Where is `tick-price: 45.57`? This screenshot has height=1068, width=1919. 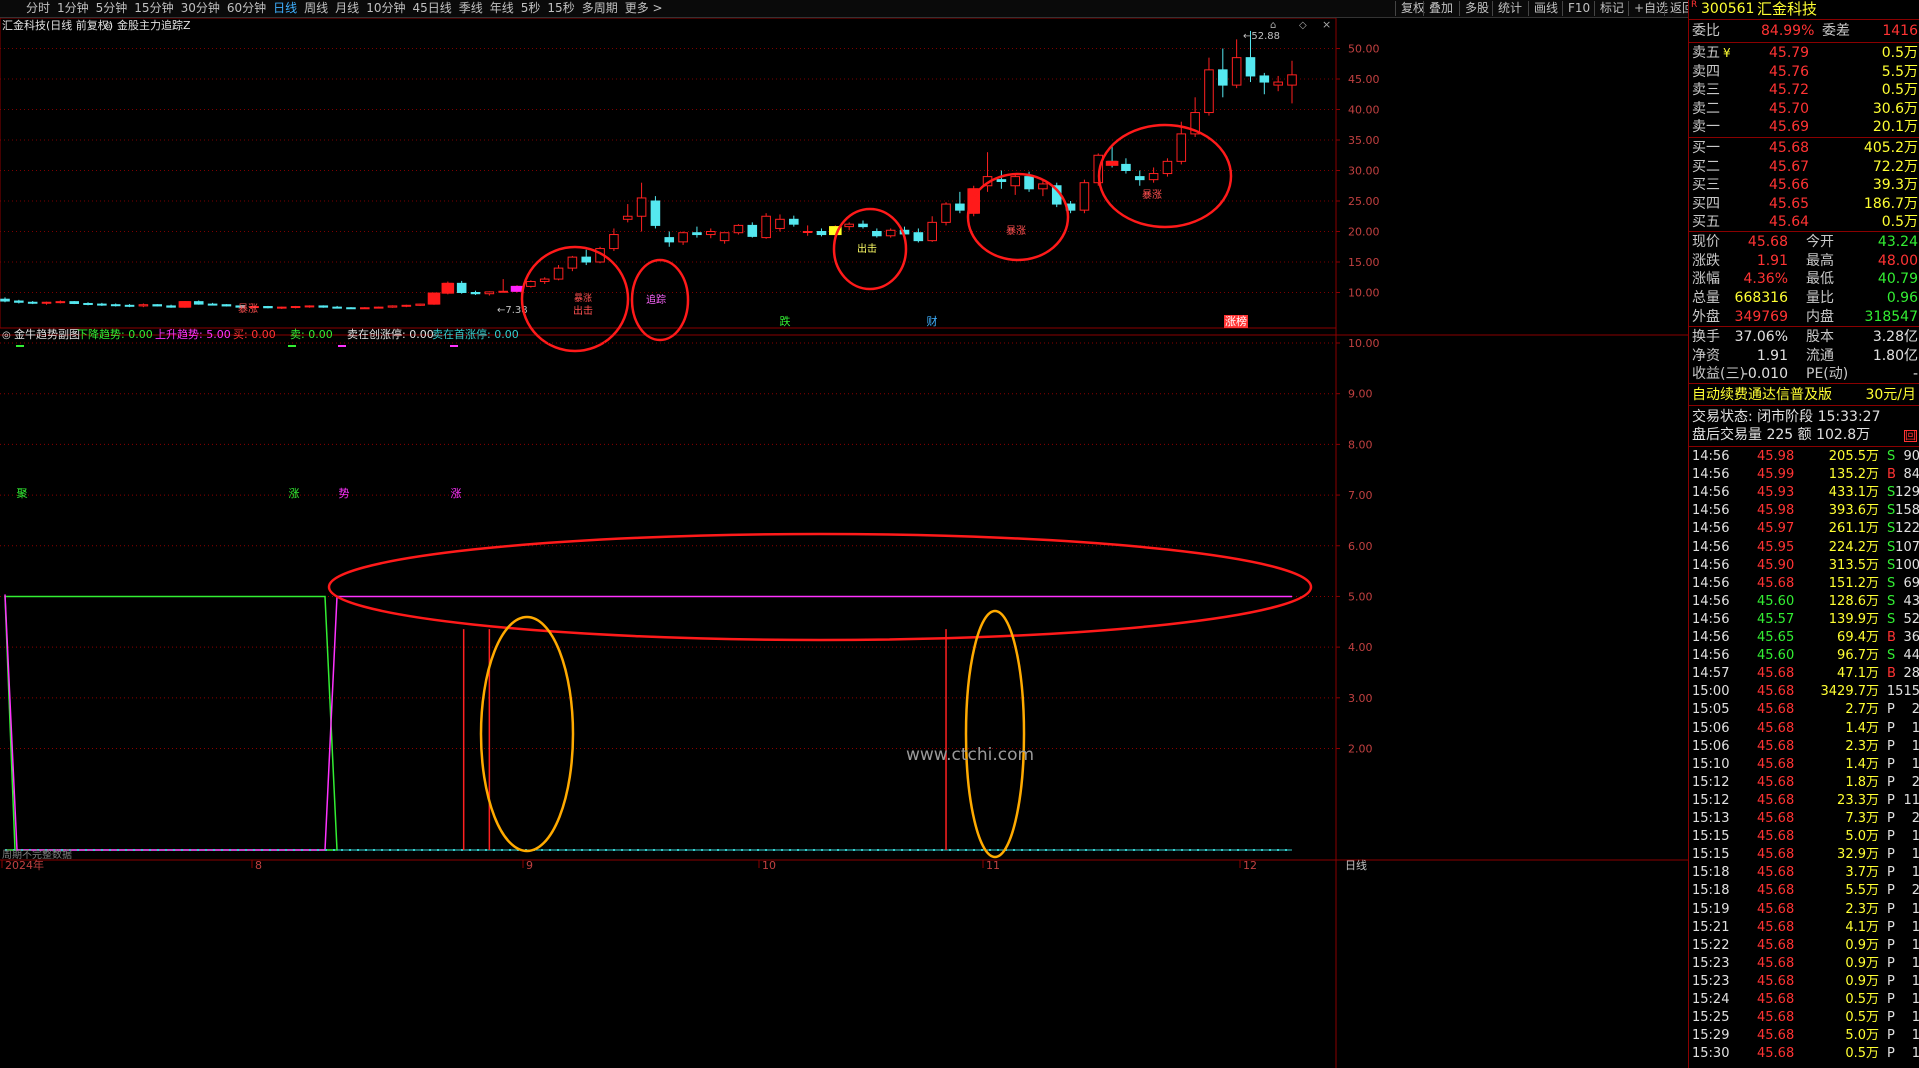
tick-price: 45.57 is located at coordinates (1776, 619).